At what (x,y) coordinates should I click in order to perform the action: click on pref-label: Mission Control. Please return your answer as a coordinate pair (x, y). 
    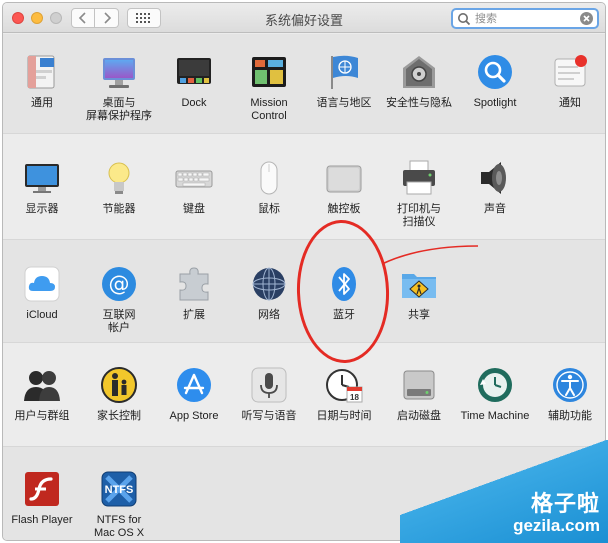
    Looking at the image, I should click on (269, 109).